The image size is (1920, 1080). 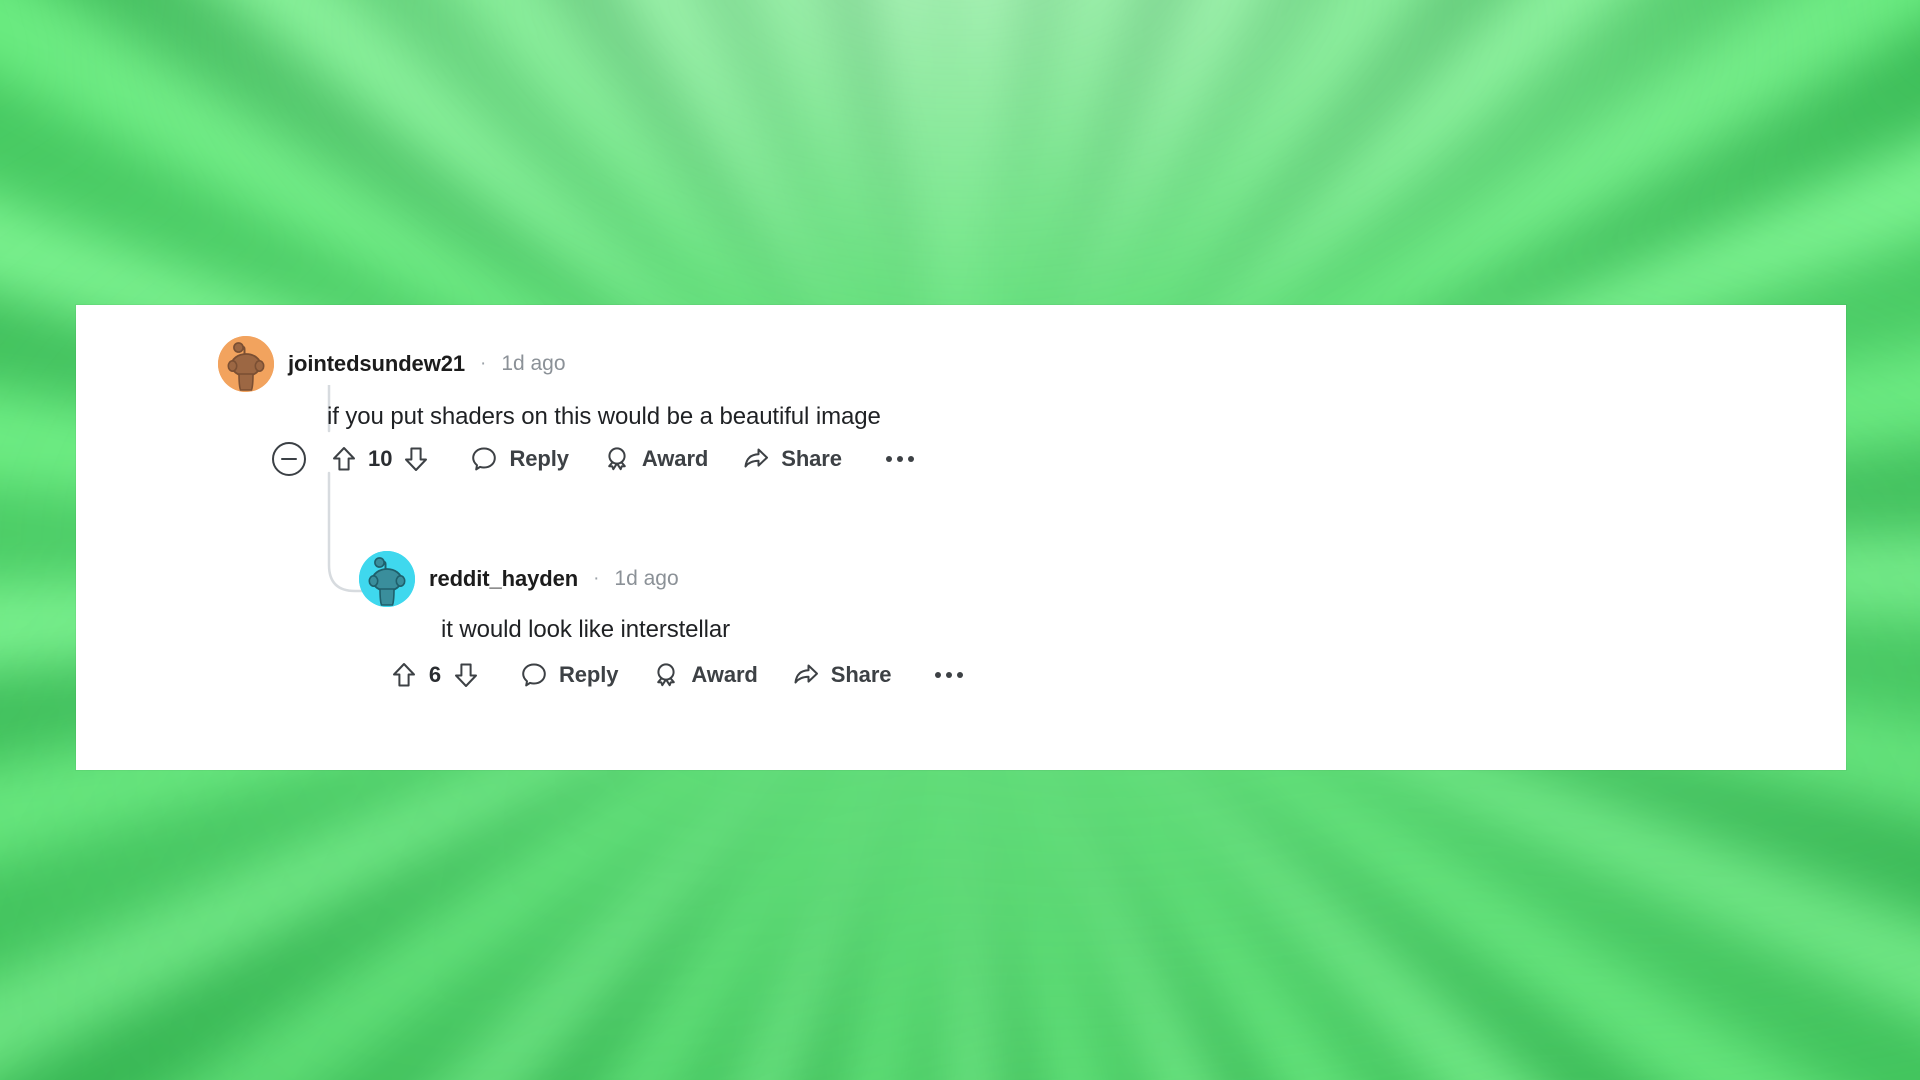 I want to click on comment-action-bar: 6 Reply Award Share, so click(x=675, y=675).